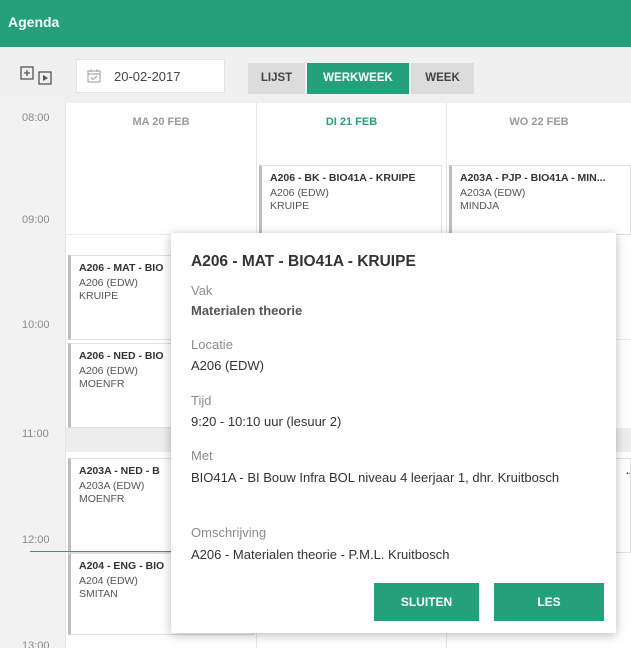  What do you see at coordinates (303, 261) in the screenshot?
I see `popup-title: A206 - MAT - BIO41A - KRUIPE` at bounding box center [303, 261].